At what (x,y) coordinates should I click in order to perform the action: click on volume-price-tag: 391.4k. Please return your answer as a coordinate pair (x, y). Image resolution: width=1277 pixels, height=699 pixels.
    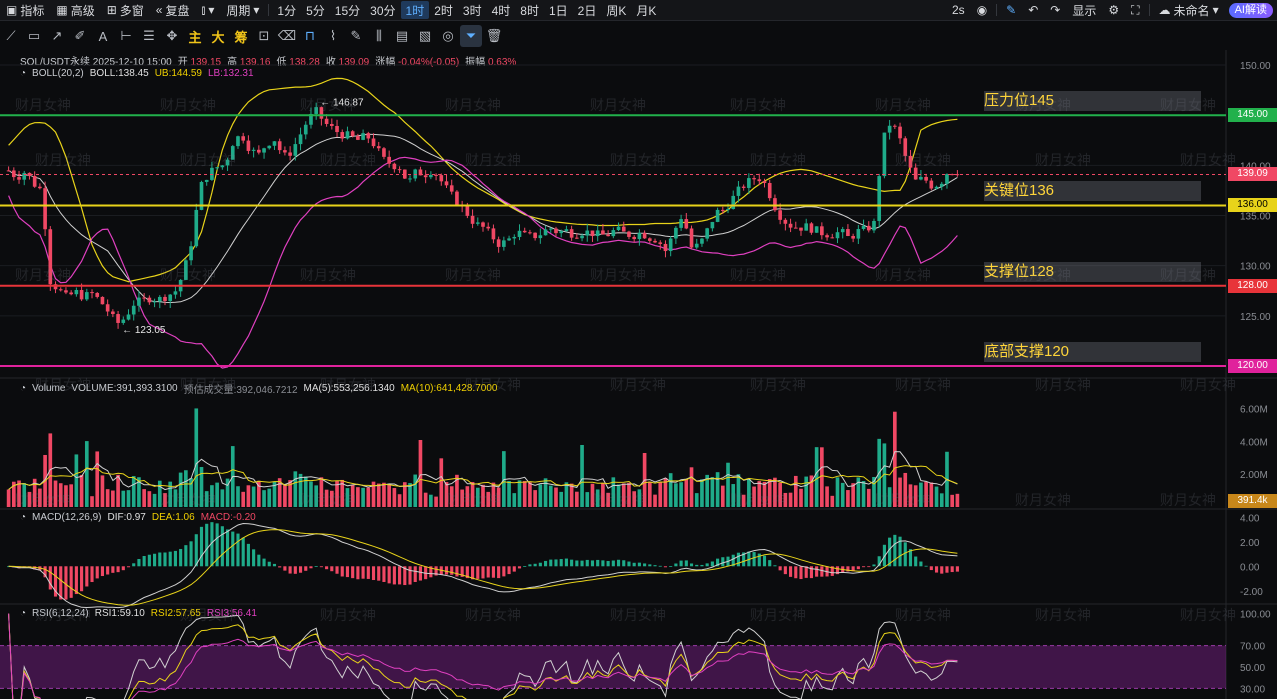
    Looking at the image, I should click on (1252, 500).